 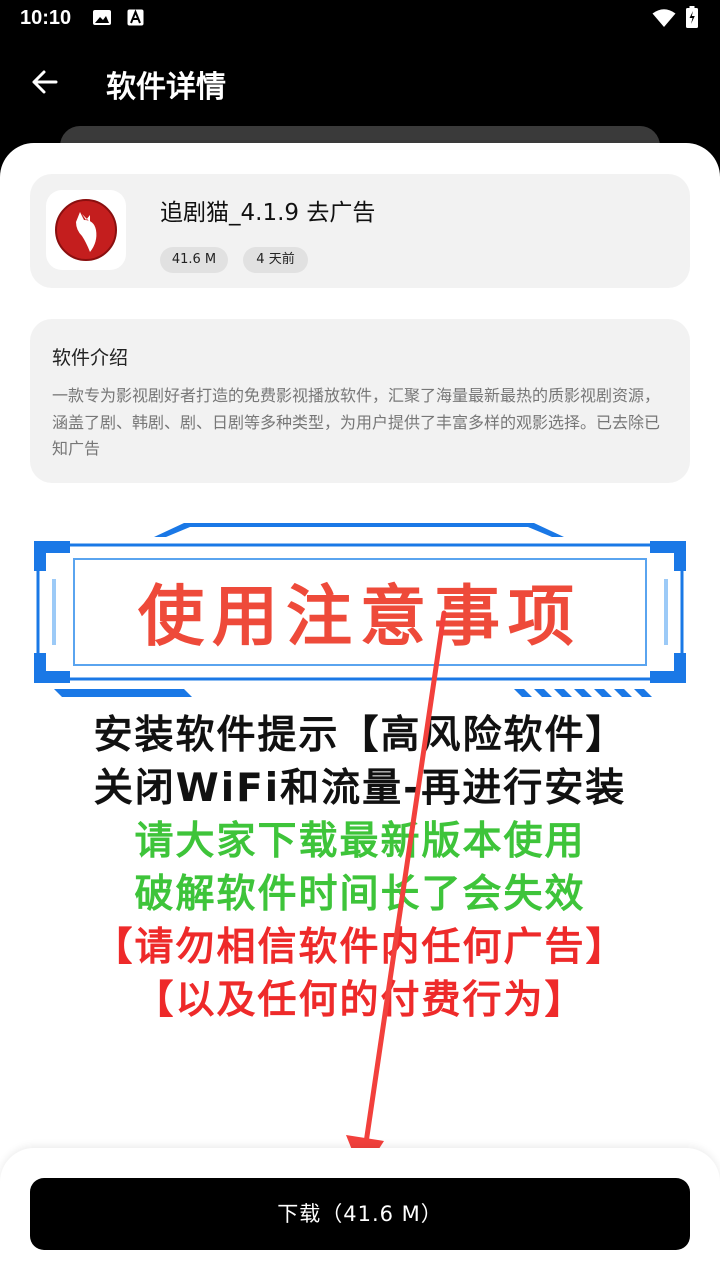 What do you see at coordinates (194, 260) in the screenshot?
I see `size-badge: 41.6 M` at bounding box center [194, 260].